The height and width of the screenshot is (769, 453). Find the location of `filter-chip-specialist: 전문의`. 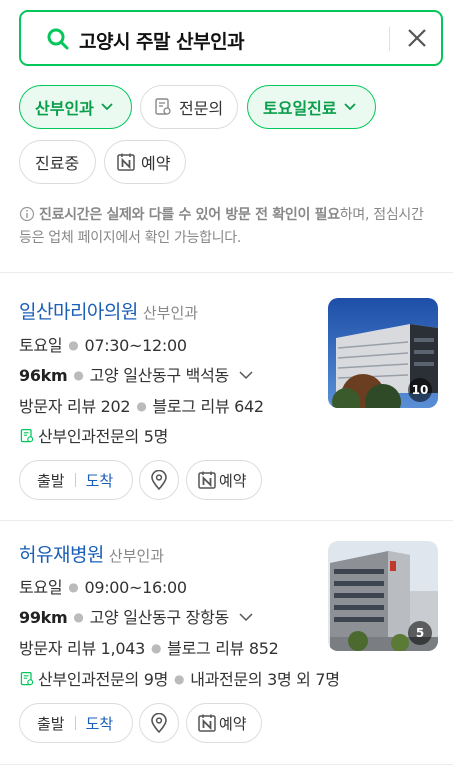

filter-chip-specialist: 전문의 is located at coordinates (189, 107).